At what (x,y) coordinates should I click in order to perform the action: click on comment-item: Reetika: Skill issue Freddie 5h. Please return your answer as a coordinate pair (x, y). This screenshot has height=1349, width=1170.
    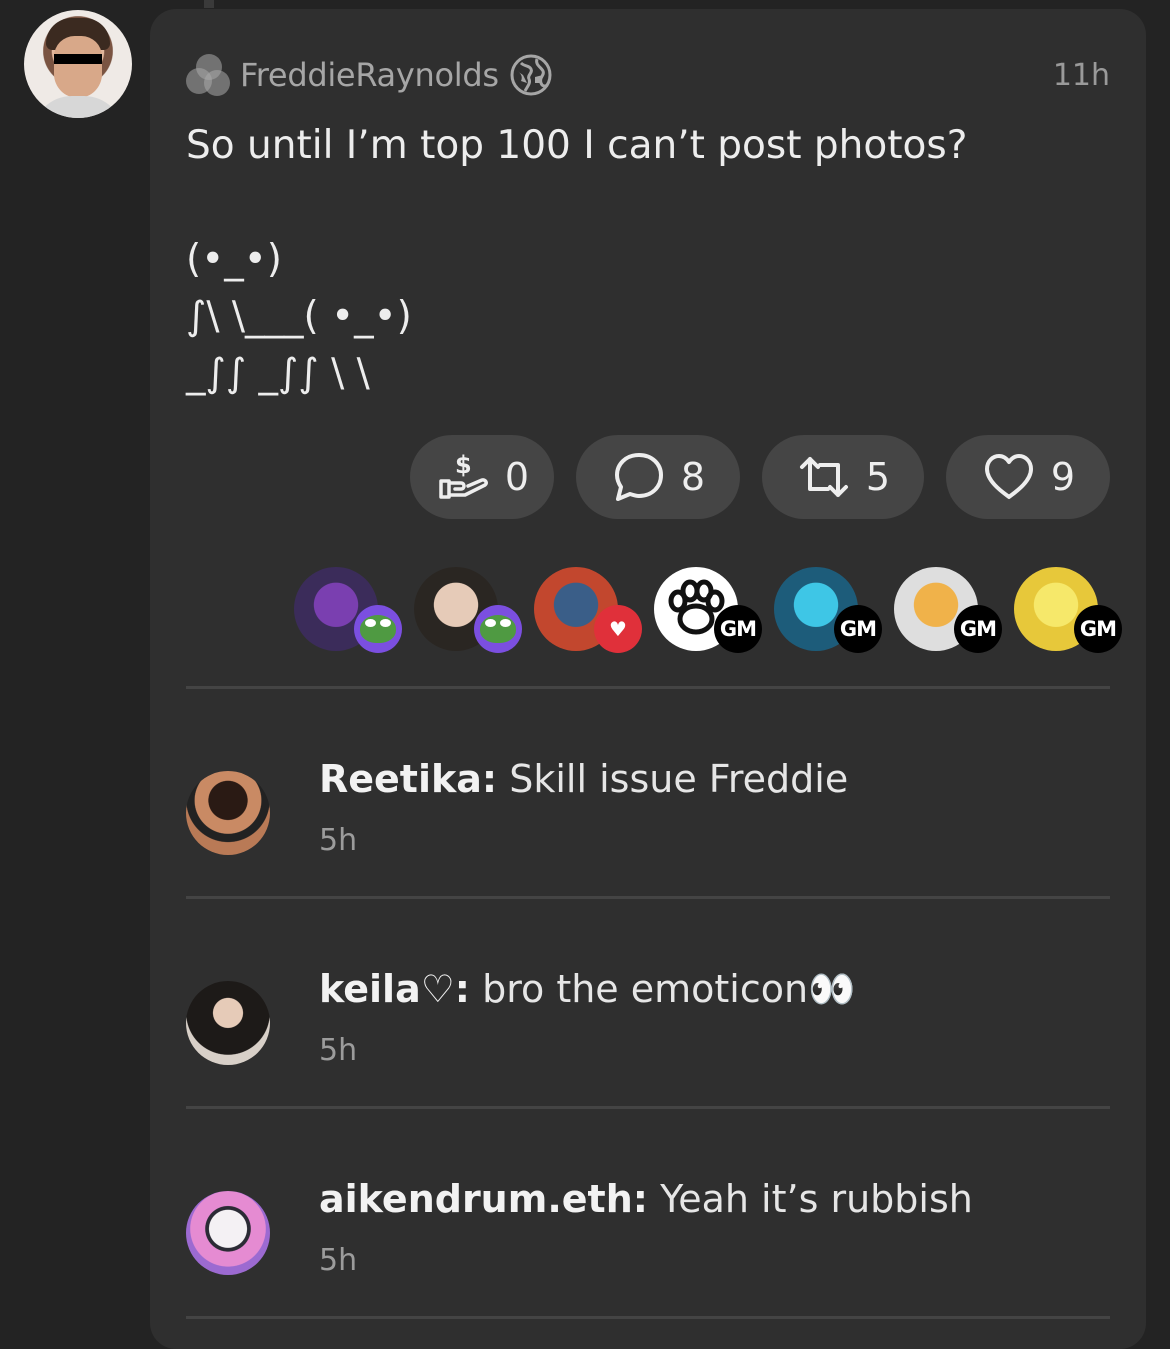
    Looking at the image, I should click on (648, 799).